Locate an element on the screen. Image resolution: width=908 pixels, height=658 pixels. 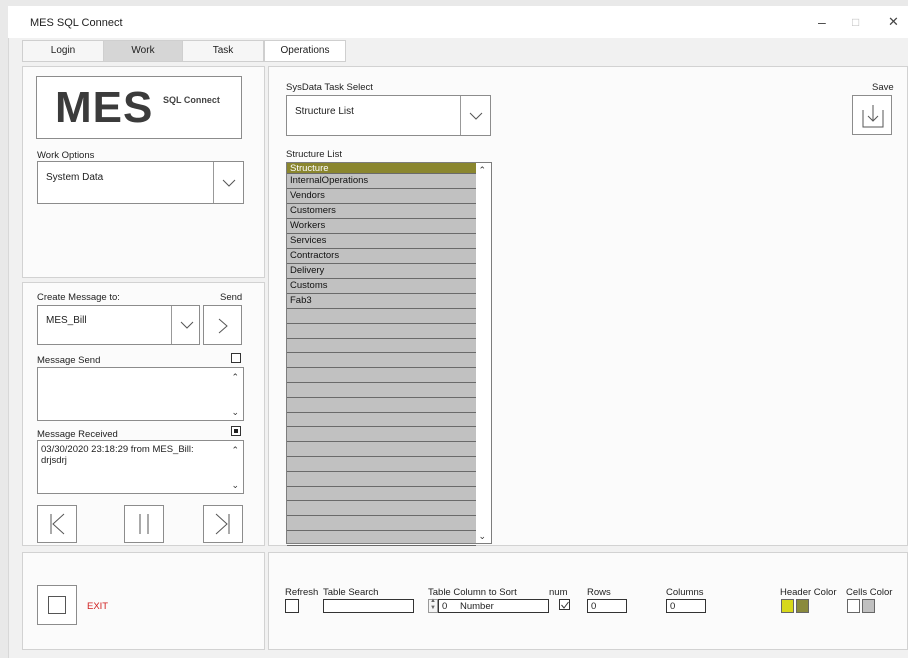
refresh-checkbox is located at coordinates (292, 606).